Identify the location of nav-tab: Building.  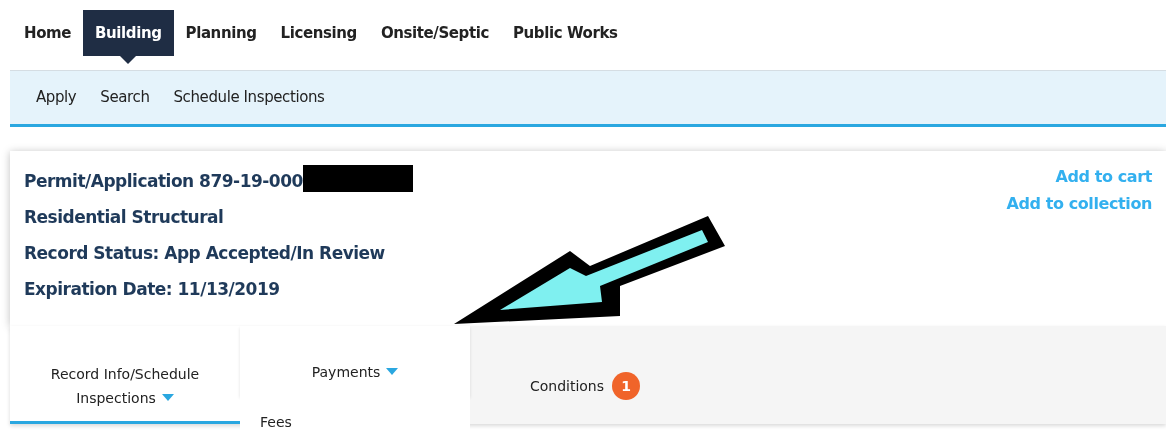
(128, 33).